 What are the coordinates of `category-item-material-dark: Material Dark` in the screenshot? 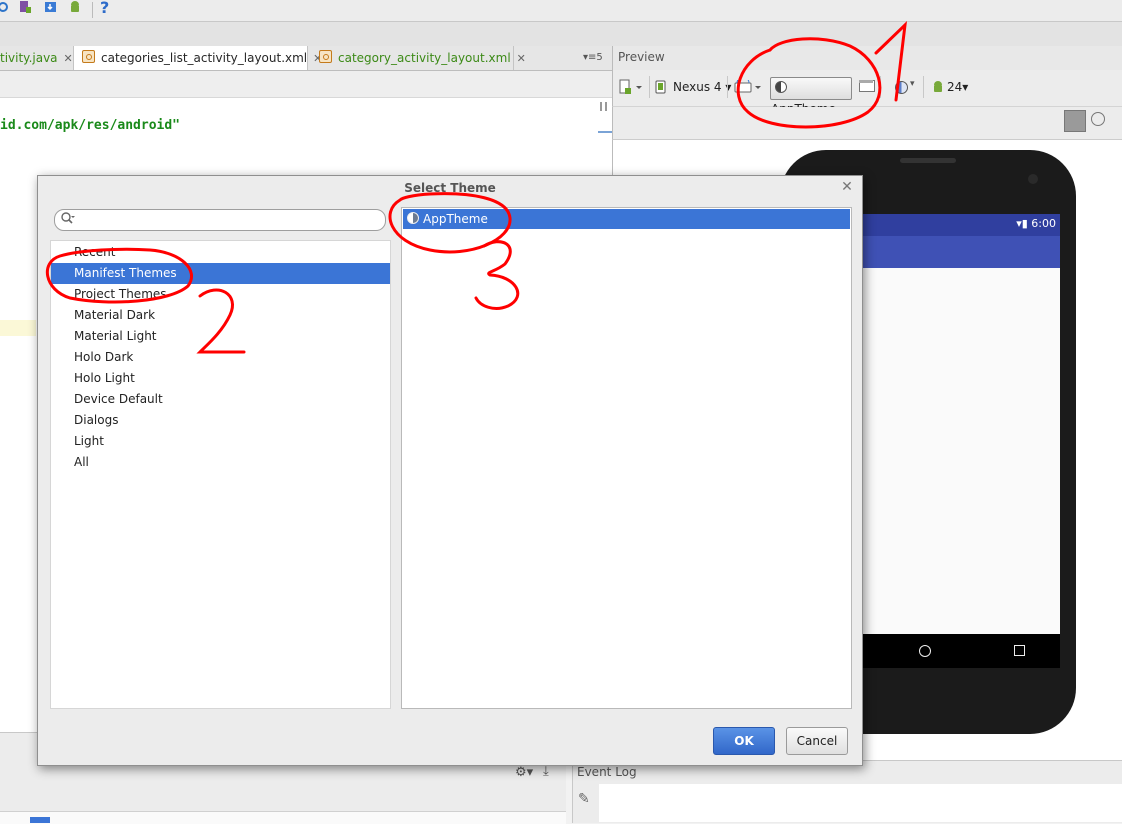 It's located at (220, 315).